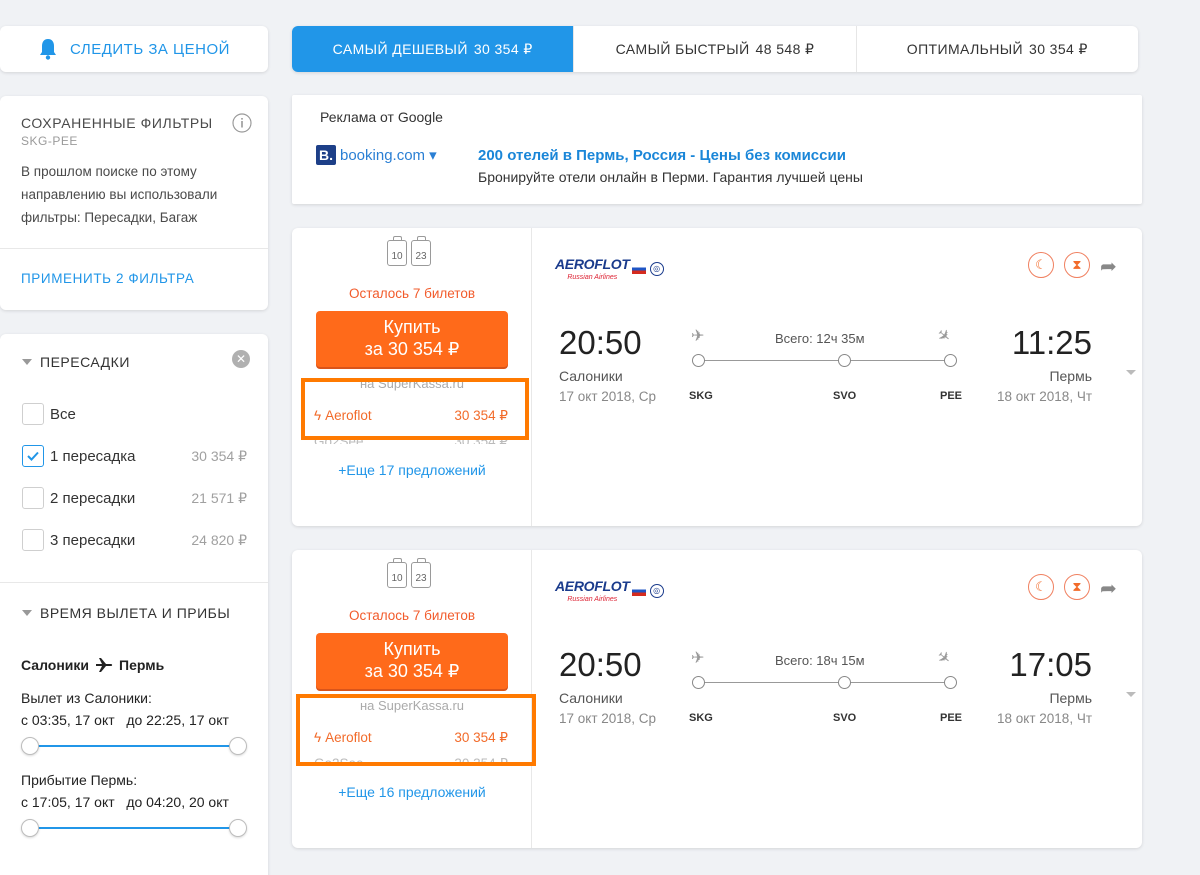  Describe the element at coordinates (76, 362) in the screenshot. I see `stops-section-header: ПЕРЕСАДКИ` at that location.